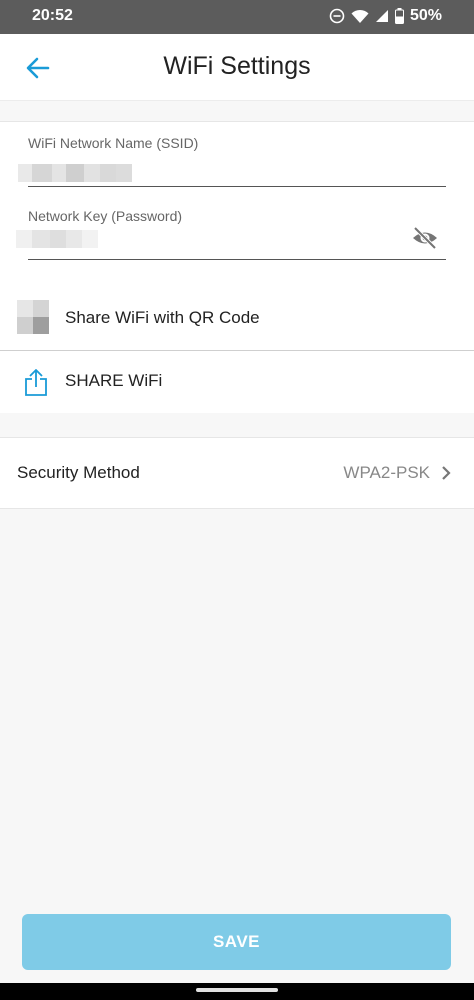 The width and height of the screenshot is (474, 1000). I want to click on page-title: WiFi Settings, so click(237, 66).